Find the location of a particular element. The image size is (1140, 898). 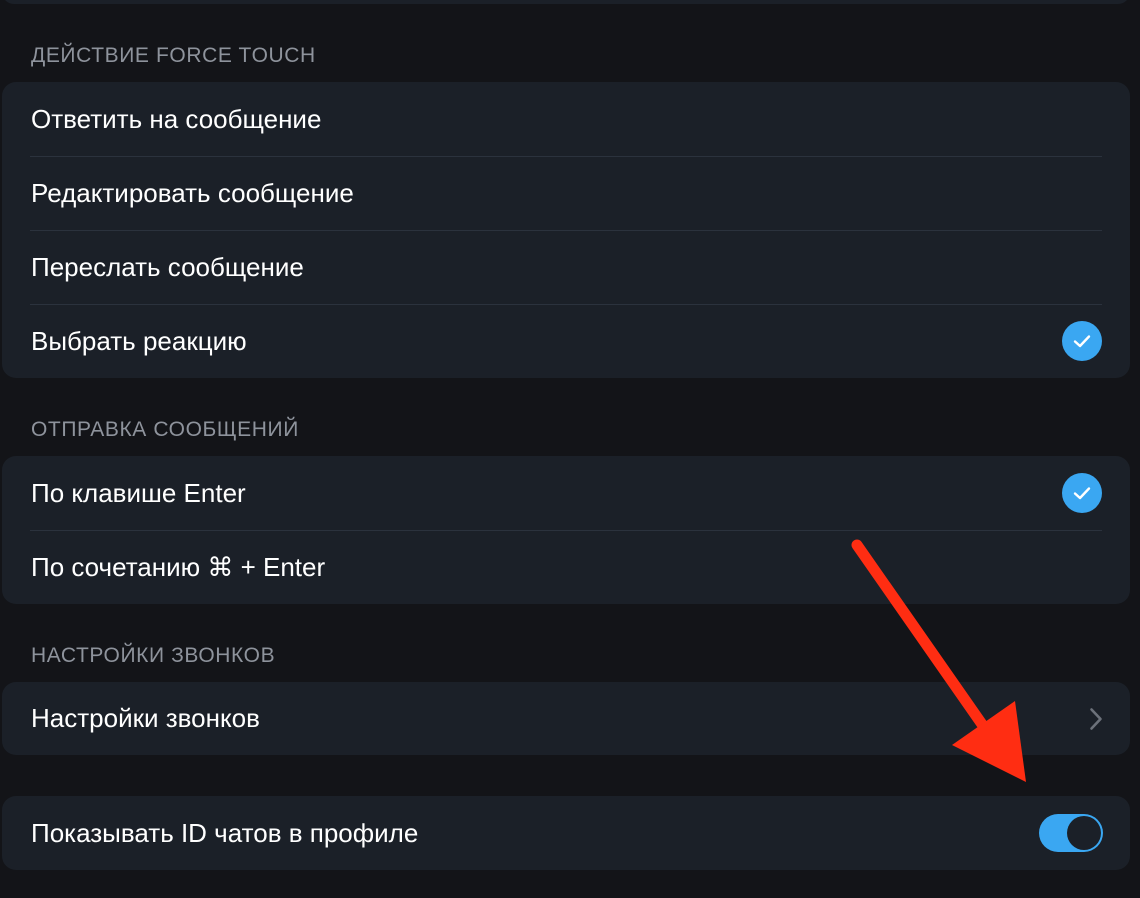

section-header-calls: НАСТРОЙКИ ЗВОНКОВ is located at coordinates (153, 655).